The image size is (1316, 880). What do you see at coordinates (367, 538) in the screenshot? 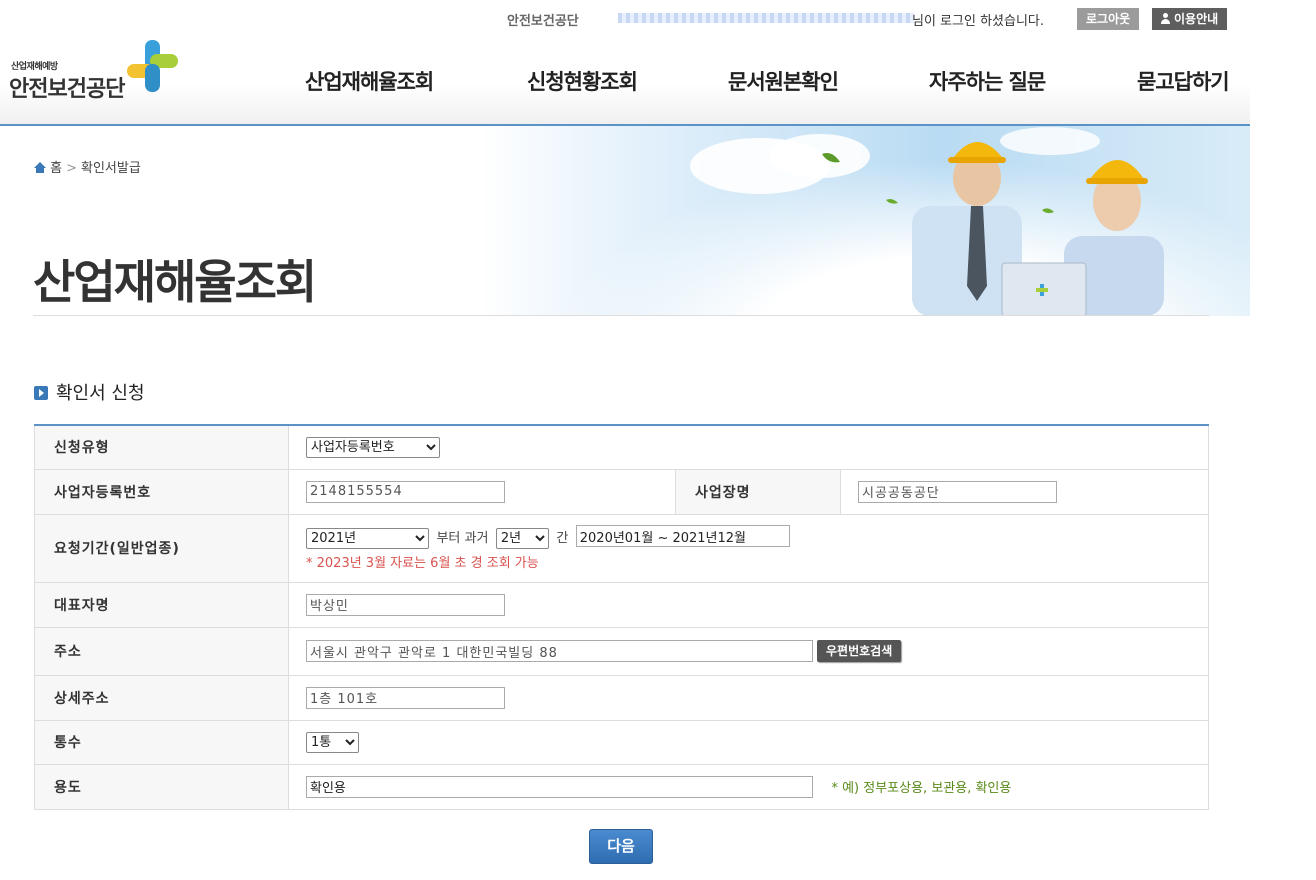
I see `year-select: 2021년` at bounding box center [367, 538].